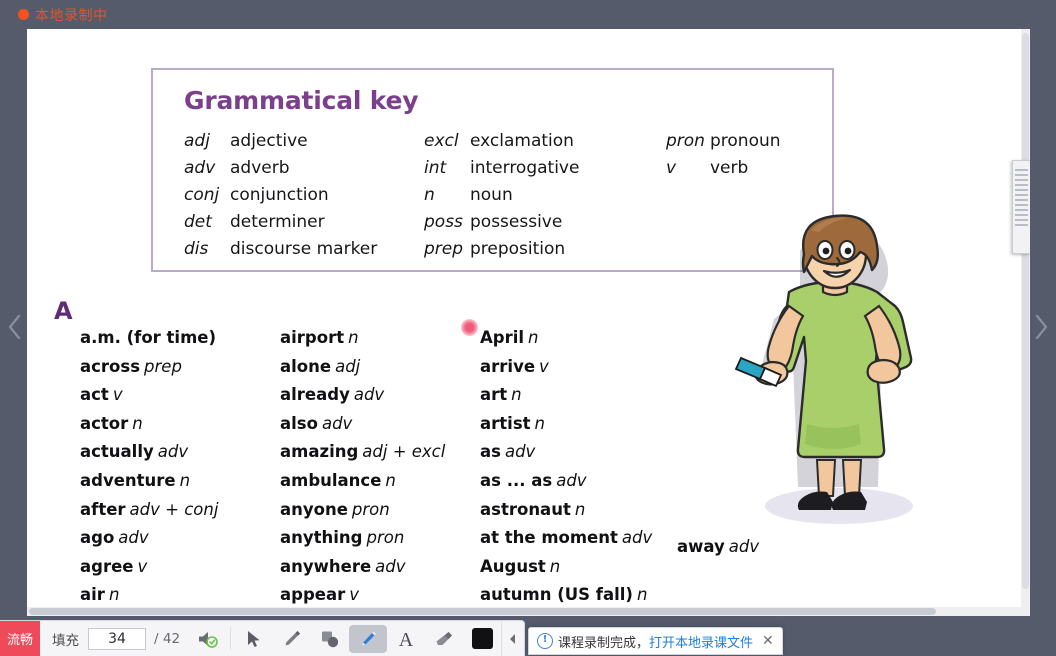 The height and width of the screenshot is (656, 1056). Describe the element at coordinates (671, 168) in the screenshot. I see `abbr: v` at that location.